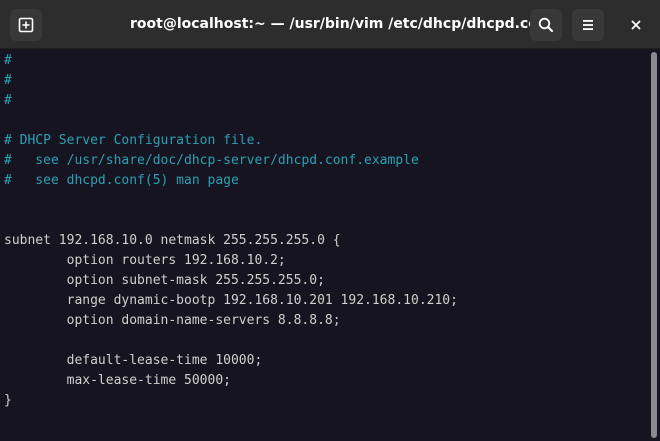 This screenshot has width=660, height=441. Describe the element at coordinates (172, 320) in the screenshot. I see `code-line: option domain-name-servers 8.8.8.8;` at that location.